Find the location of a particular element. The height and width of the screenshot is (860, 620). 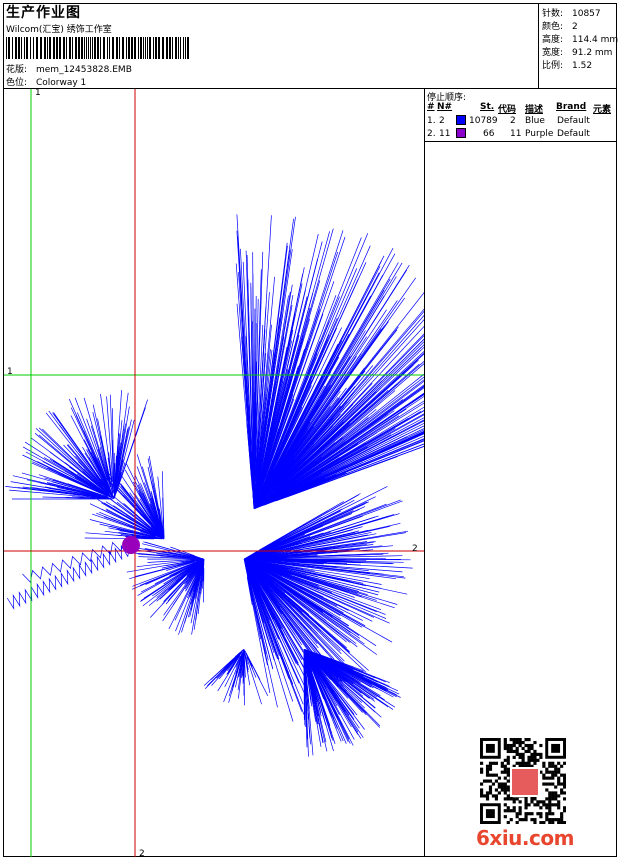

row1-code: 2 is located at coordinates (513, 121).